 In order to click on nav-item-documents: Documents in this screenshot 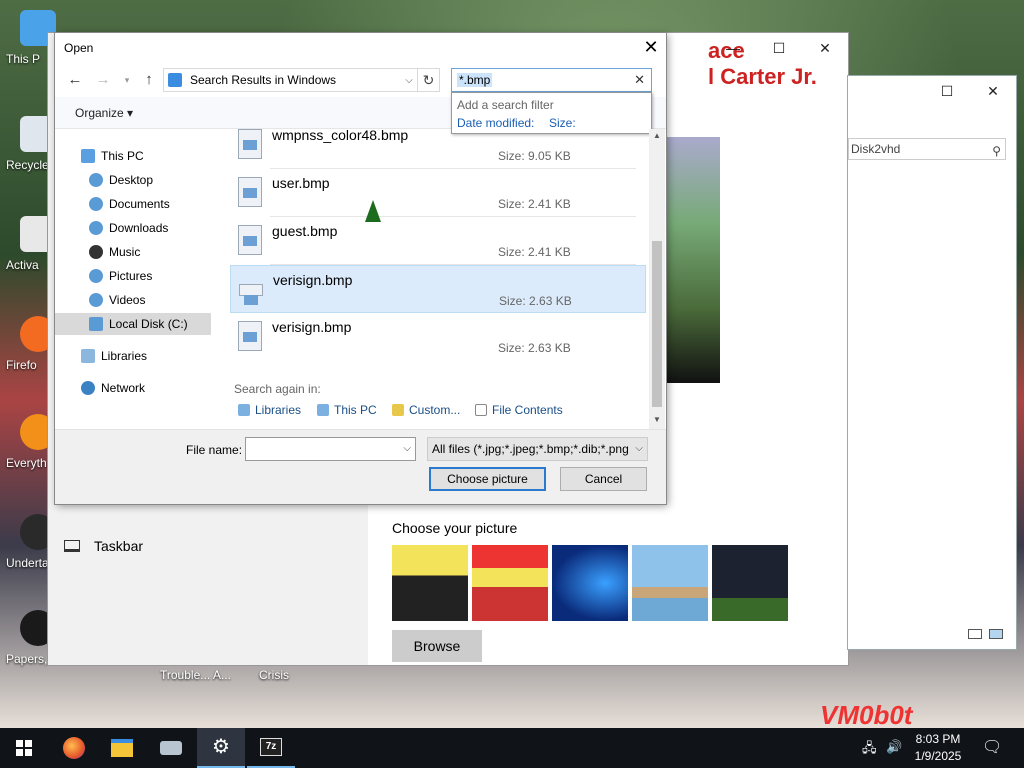, I will do `click(129, 204)`.